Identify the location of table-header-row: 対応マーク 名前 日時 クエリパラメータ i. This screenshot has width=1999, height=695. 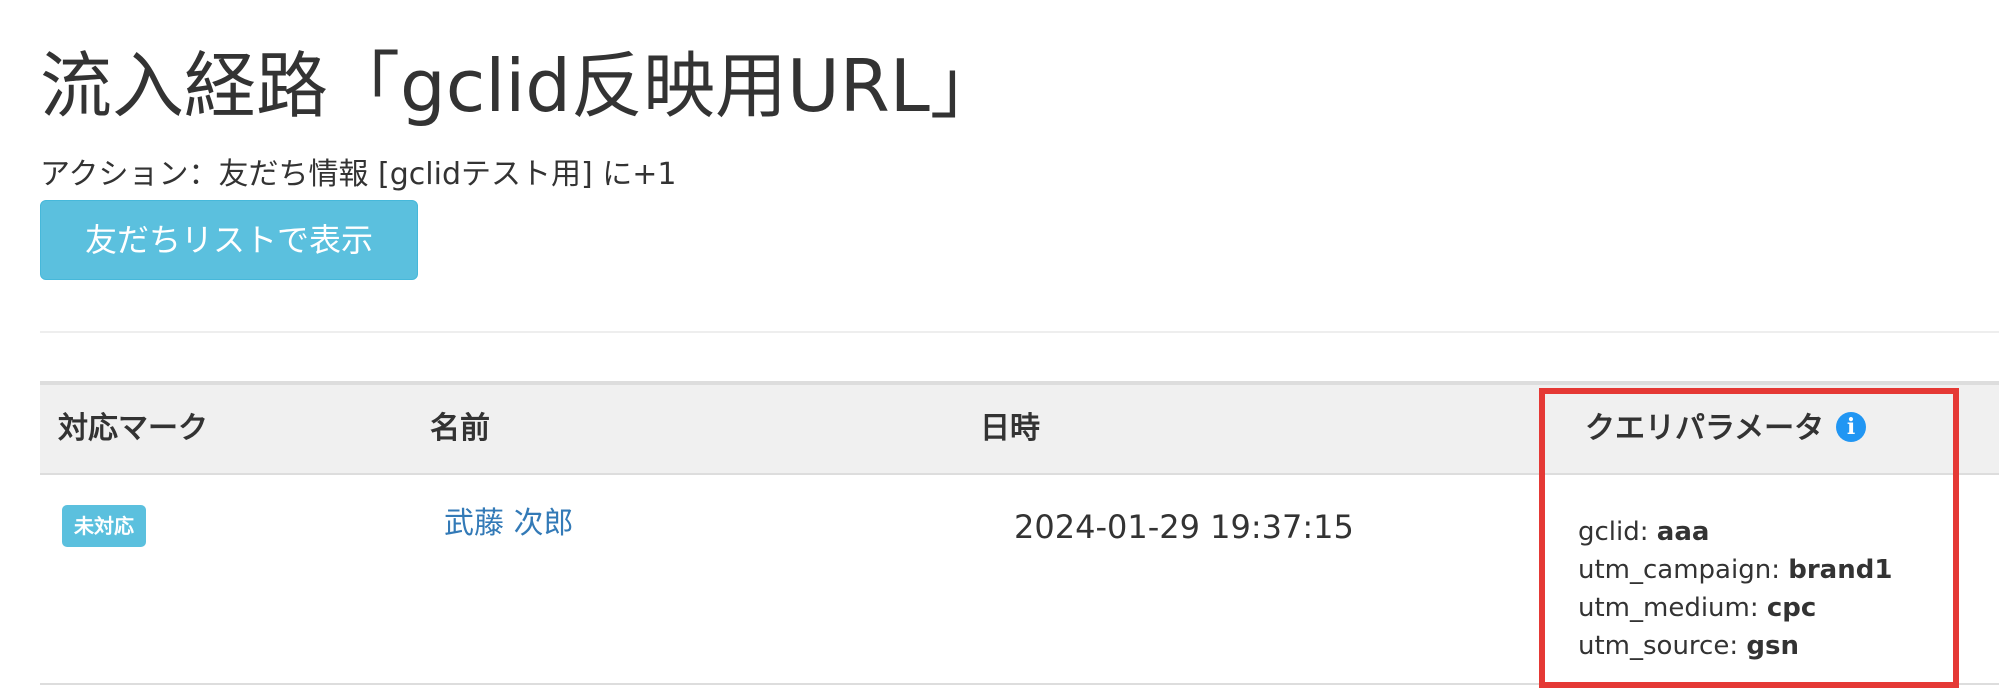
(1019, 428).